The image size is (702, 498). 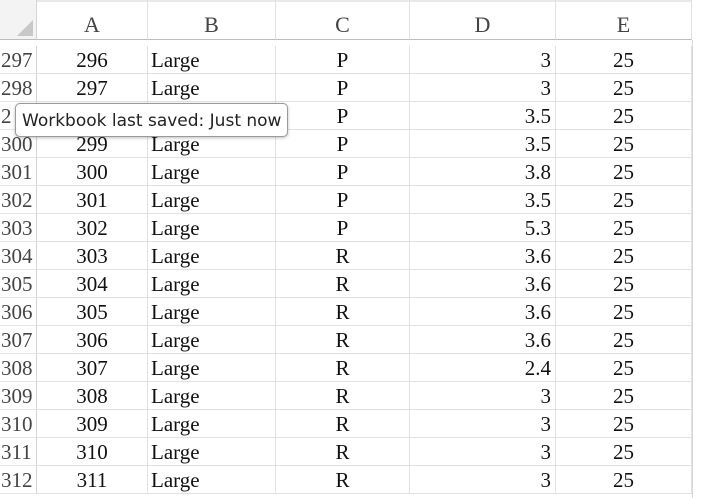 What do you see at coordinates (92, 452) in the screenshot?
I see `cell-a: 310` at bounding box center [92, 452].